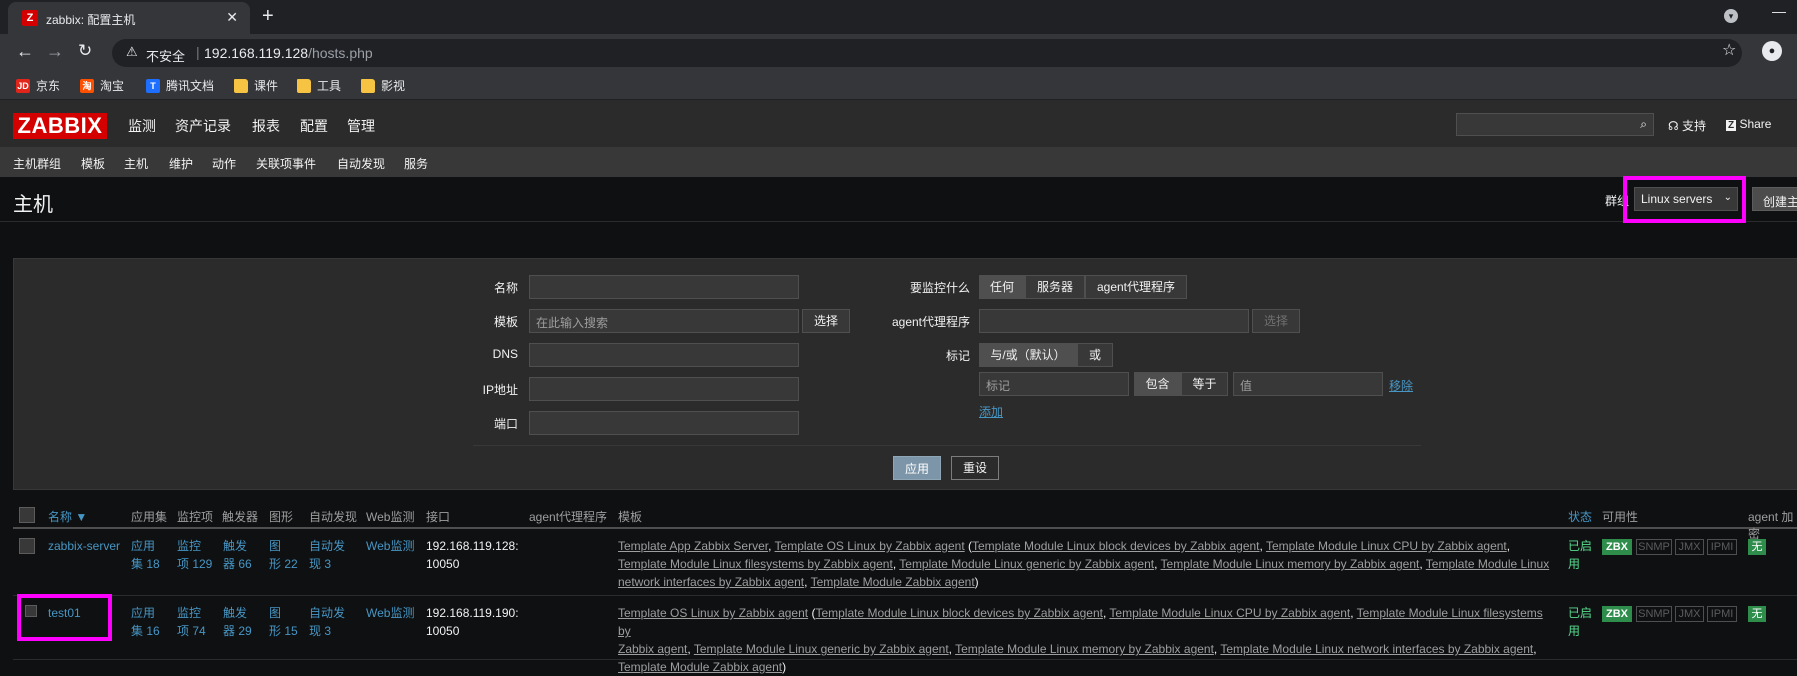 Image resolution: width=1797 pixels, height=676 pixels. What do you see at coordinates (142, 126) in the screenshot?
I see `menu-monitoring: 监测` at bounding box center [142, 126].